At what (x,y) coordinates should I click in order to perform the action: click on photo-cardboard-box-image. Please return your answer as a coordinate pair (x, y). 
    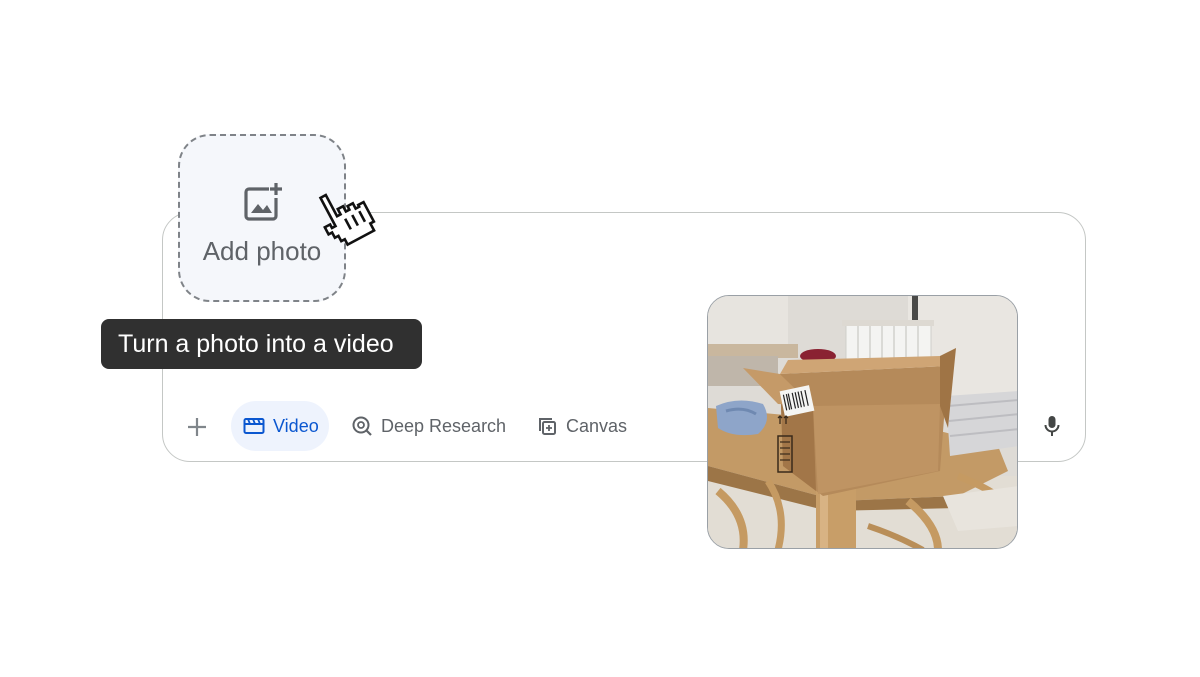
    Looking at the image, I should click on (862, 422).